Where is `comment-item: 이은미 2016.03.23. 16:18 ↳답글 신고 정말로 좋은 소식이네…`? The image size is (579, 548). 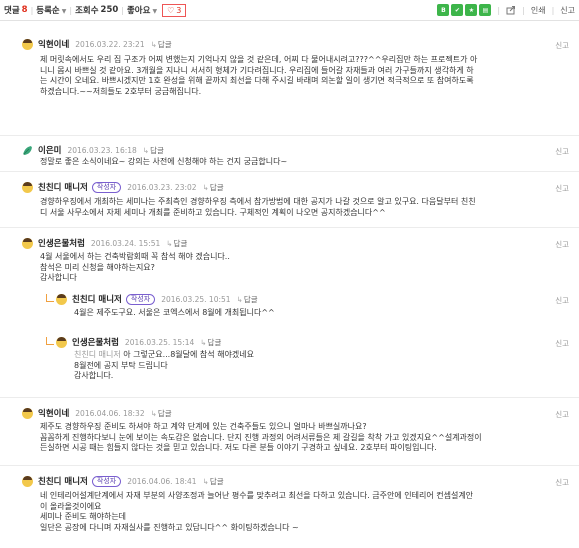
comment-item: 이은미 2016.03.23. 16:18 ↳답글 신고 정말로 좋은 소식이네… is located at coordinates (289, 154).